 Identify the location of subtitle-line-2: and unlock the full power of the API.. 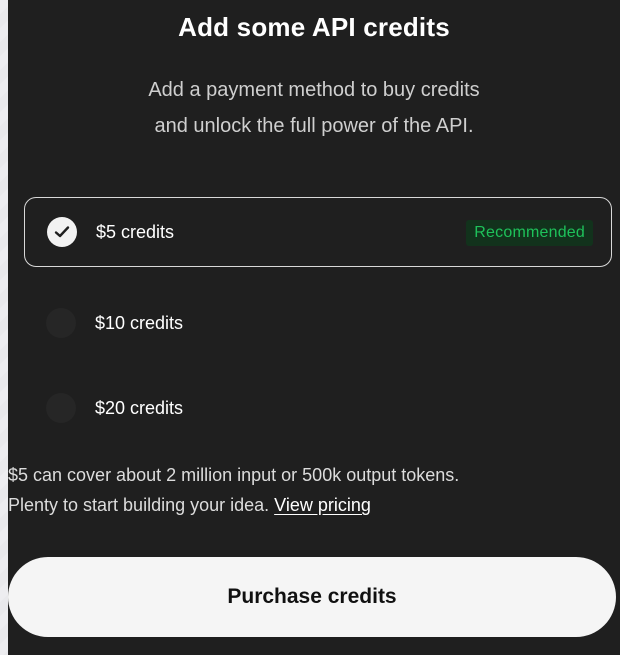
(314, 126).